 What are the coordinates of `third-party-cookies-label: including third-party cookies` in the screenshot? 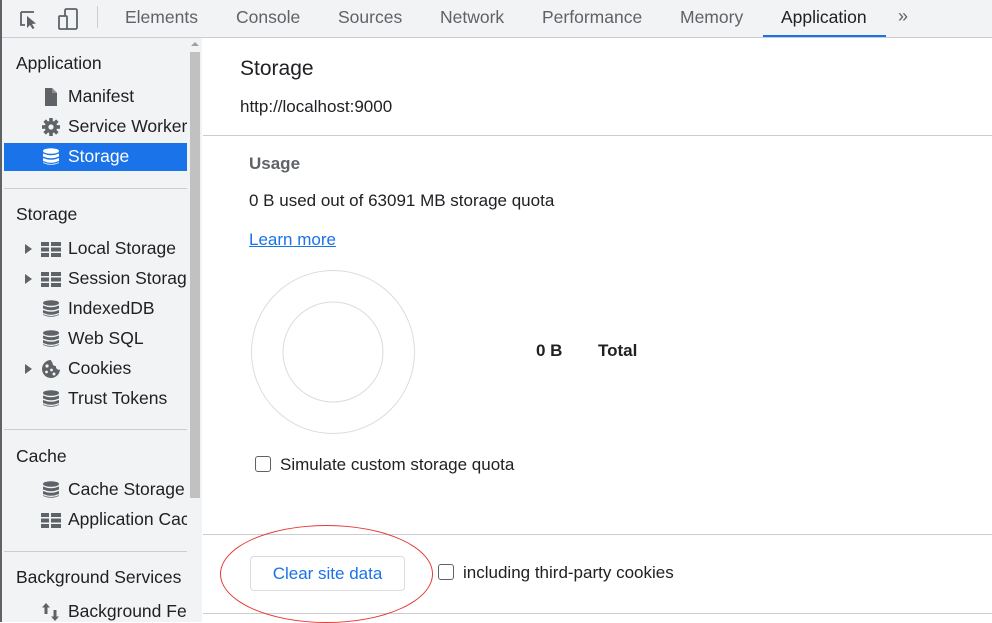 It's located at (568, 572).